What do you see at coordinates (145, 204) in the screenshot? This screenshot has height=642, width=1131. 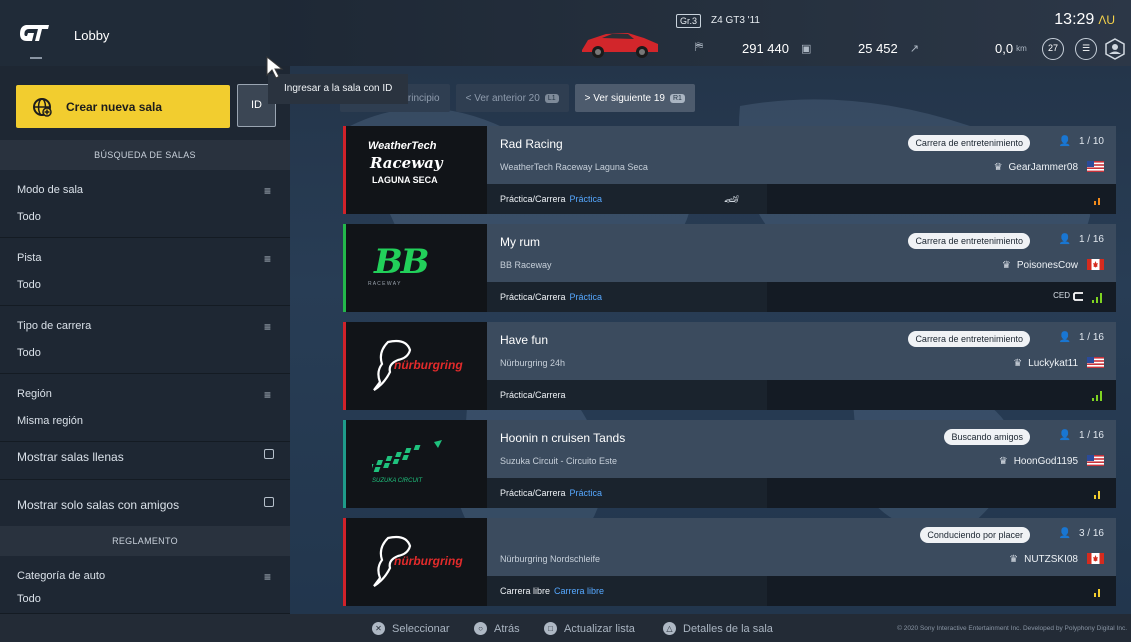 I see `filter-room-mode: Modo de sala Todo ≡` at bounding box center [145, 204].